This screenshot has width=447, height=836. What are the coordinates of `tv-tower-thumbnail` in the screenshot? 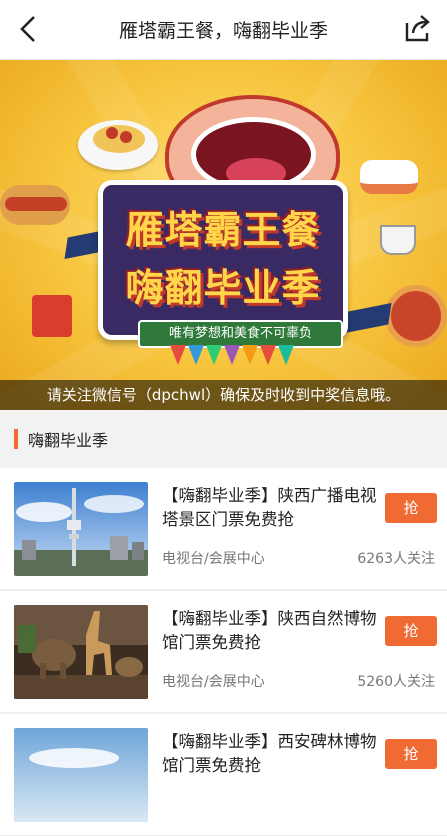 It's located at (81, 529).